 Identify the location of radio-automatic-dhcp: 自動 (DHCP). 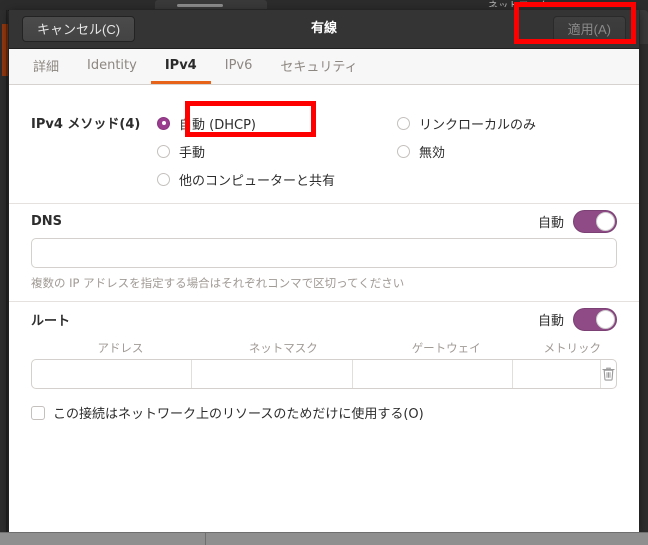
(277, 123).